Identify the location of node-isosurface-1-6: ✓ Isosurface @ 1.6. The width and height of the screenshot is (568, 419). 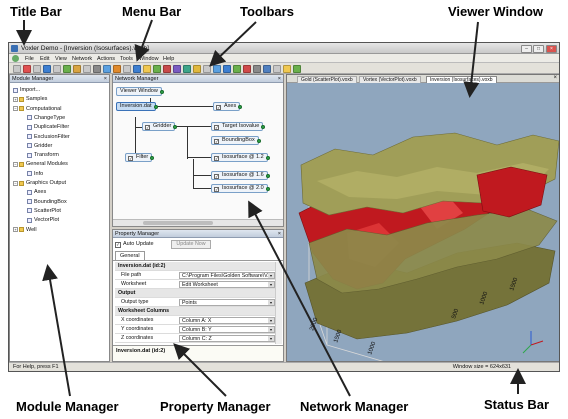
(240, 175).